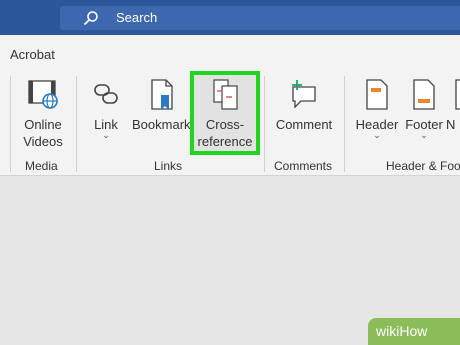  What do you see at coordinates (106, 112) in the screenshot?
I see `link-button: Link ⌄` at bounding box center [106, 112].